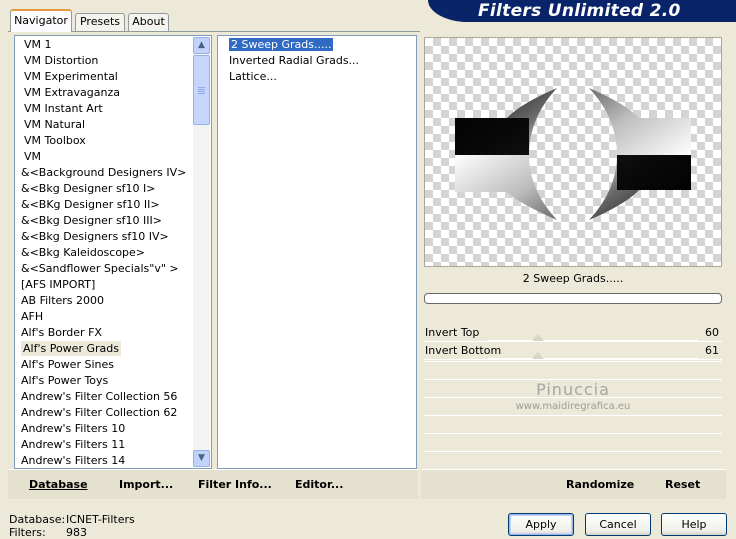  Describe the element at coordinates (104, 445) in the screenshot. I see `category-item: Andrew's Filters 11` at that location.